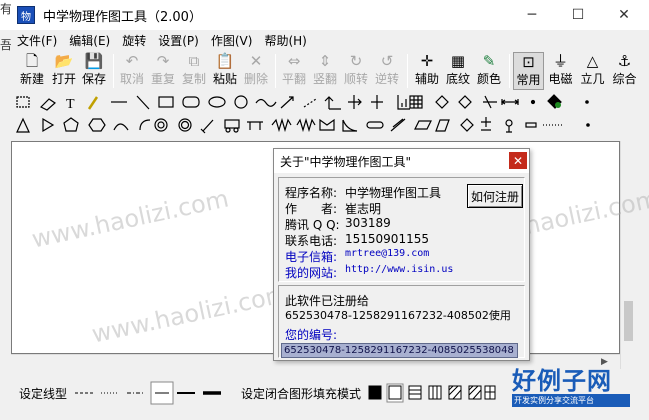  Describe the element at coordinates (442, 125) in the screenshot. I see `slanted-block-tool-icon` at that location.